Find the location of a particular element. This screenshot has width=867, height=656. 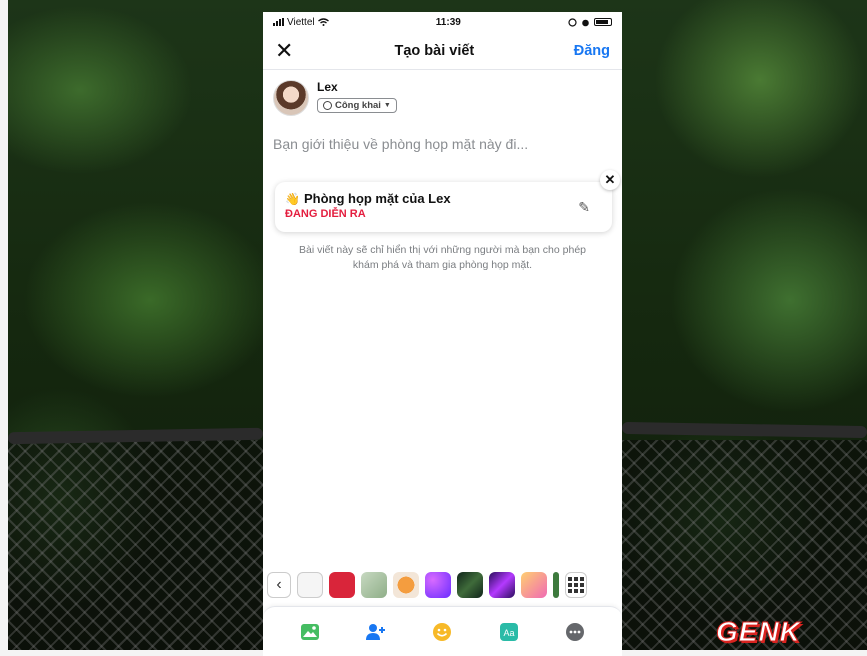

rotation-lock-icon is located at coordinates (572, 22).